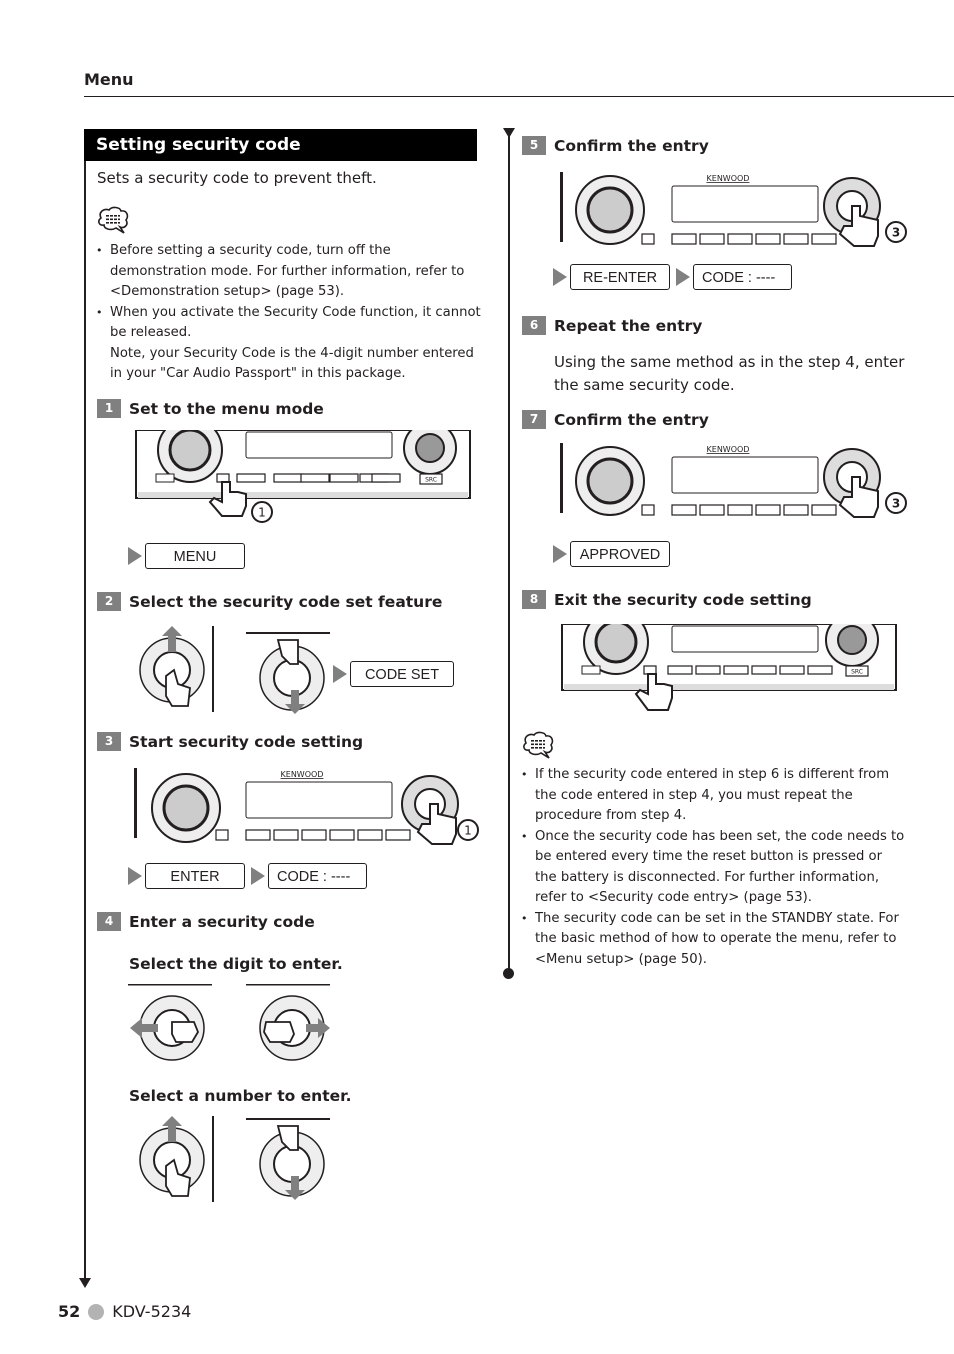  I want to click on display-approved: APPROVED, so click(620, 554).